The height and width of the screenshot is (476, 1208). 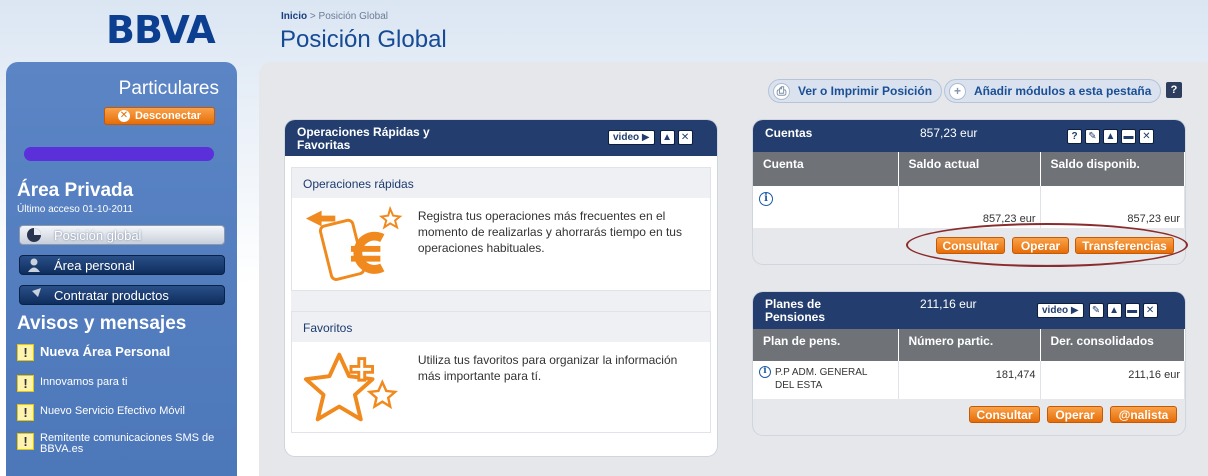 What do you see at coordinates (75, 190) in the screenshot?
I see `area-title: Área Privada` at bounding box center [75, 190].